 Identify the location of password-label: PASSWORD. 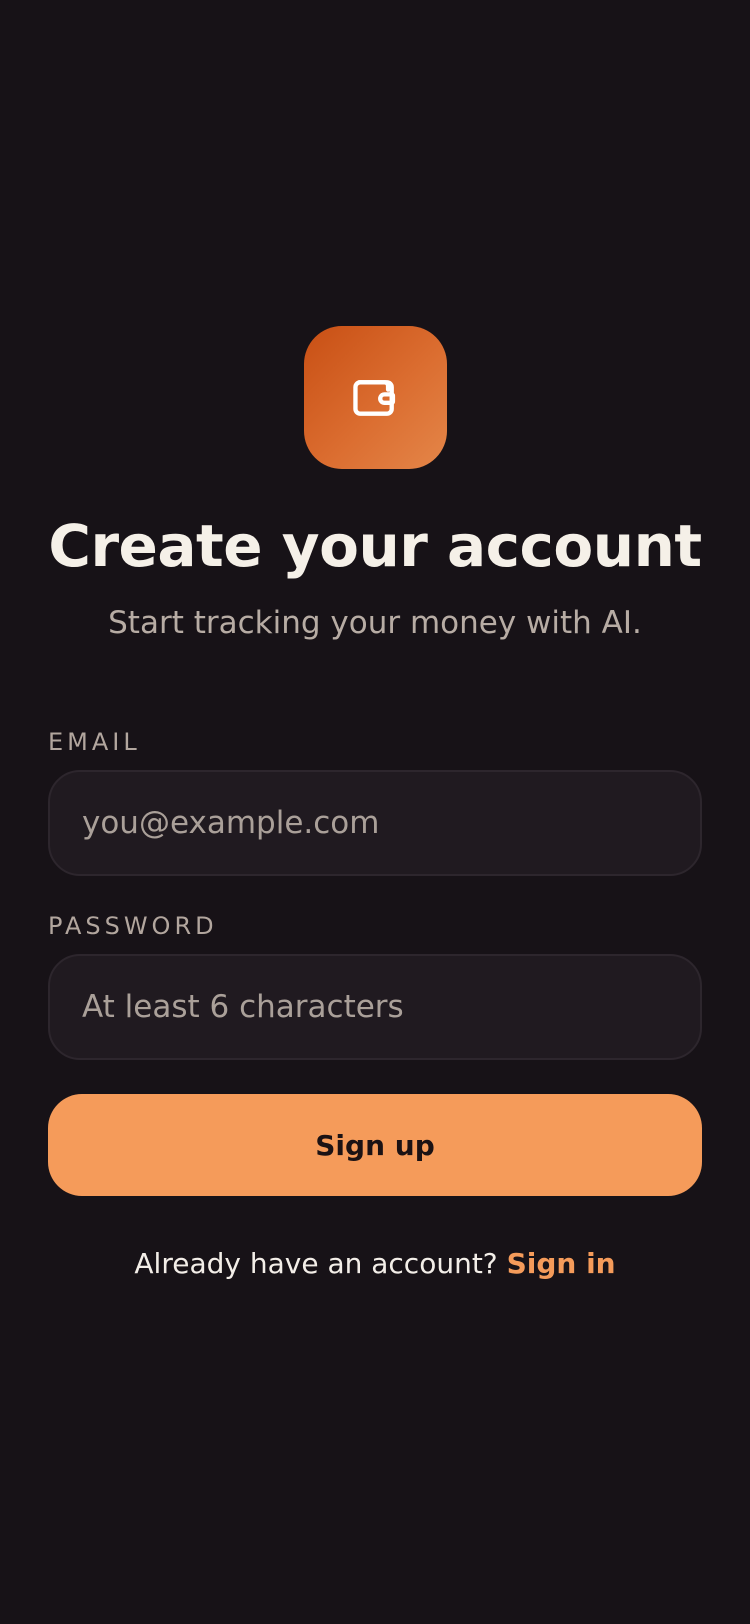
(133, 926).